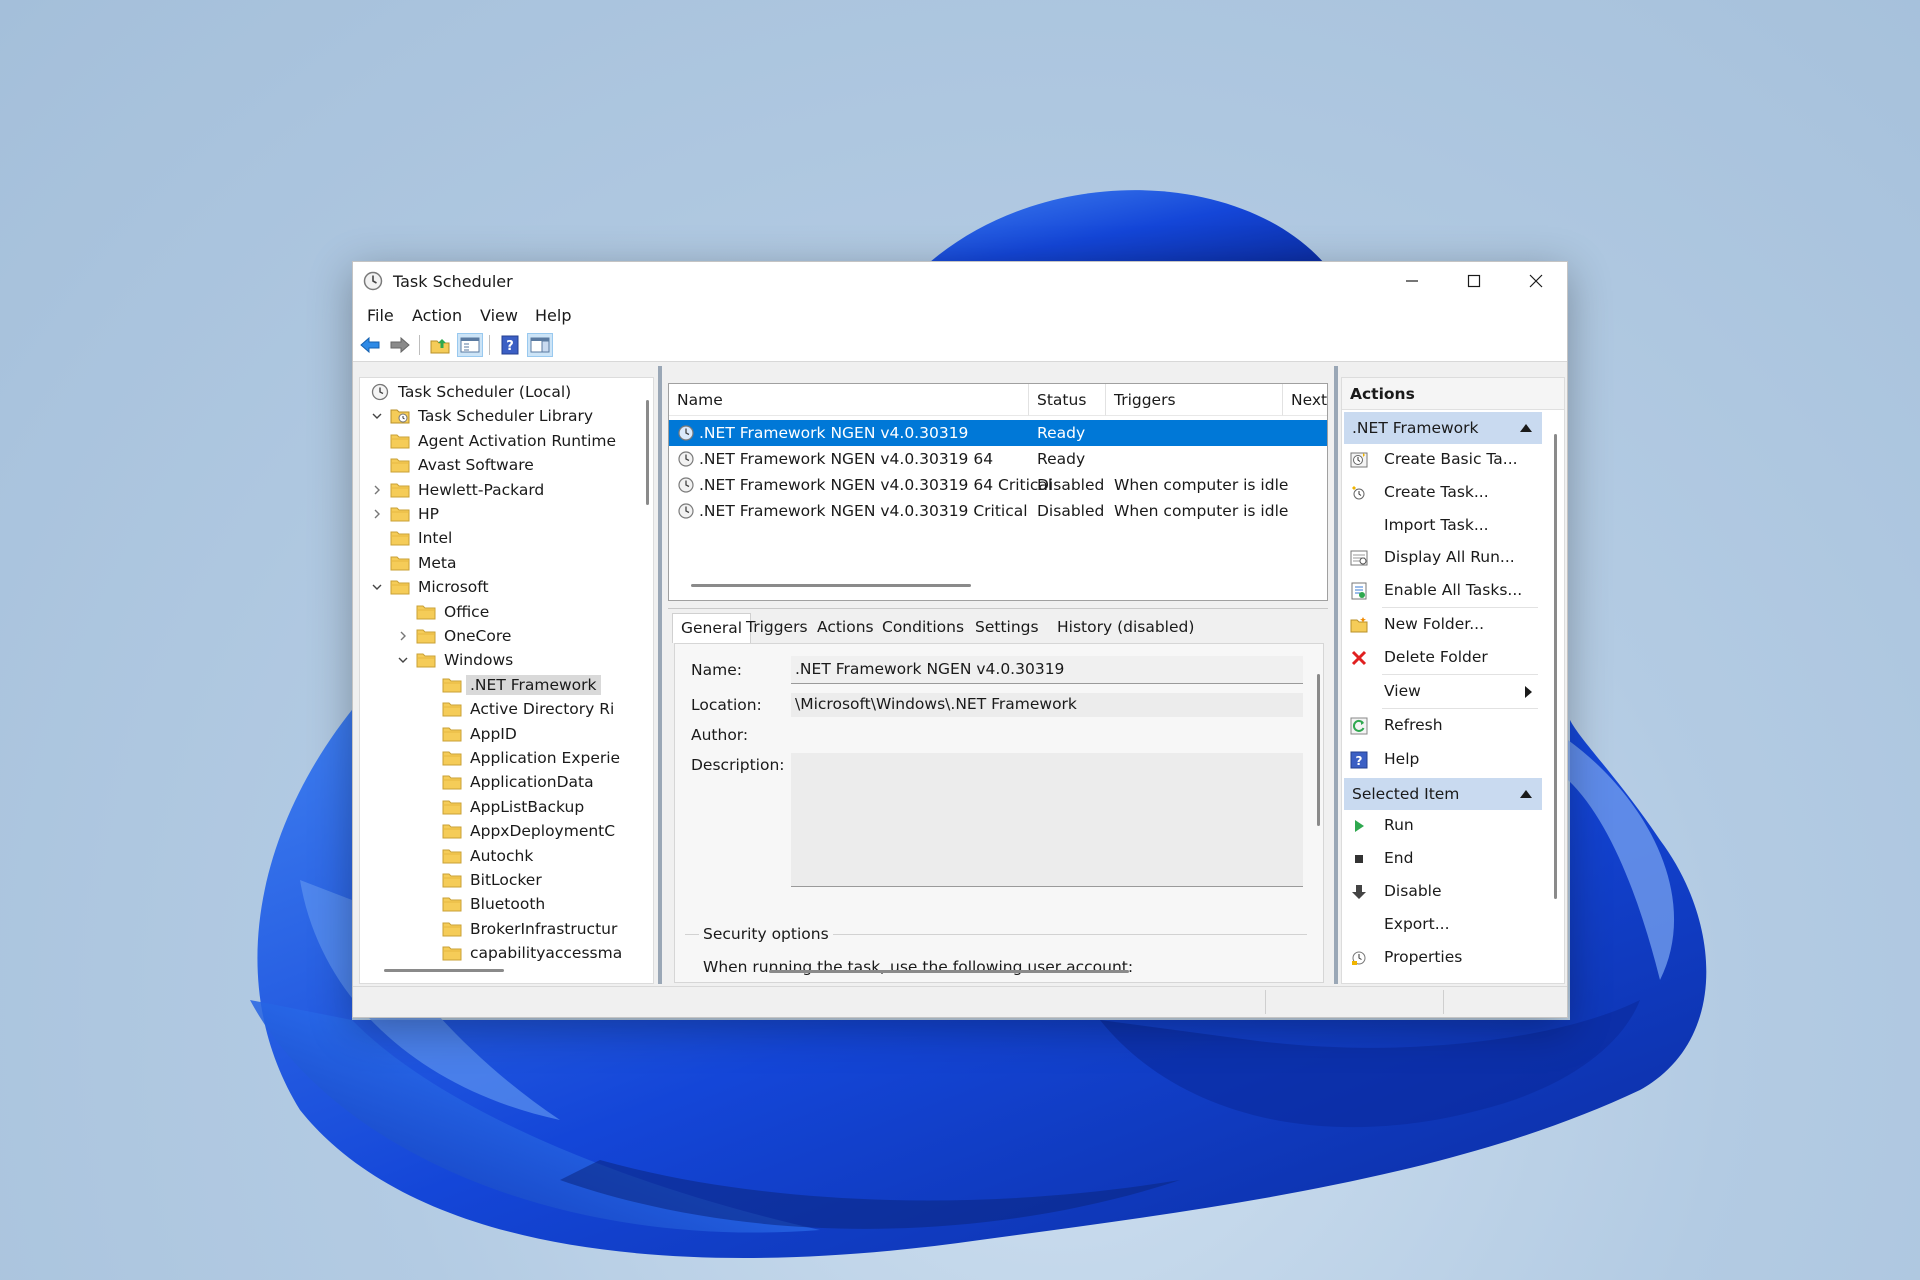 Image resolution: width=1920 pixels, height=1280 pixels. What do you see at coordinates (1318, 750) in the screenshot?
I see `detail-vertical-scrollbar` at bounding box center [1318, 750].